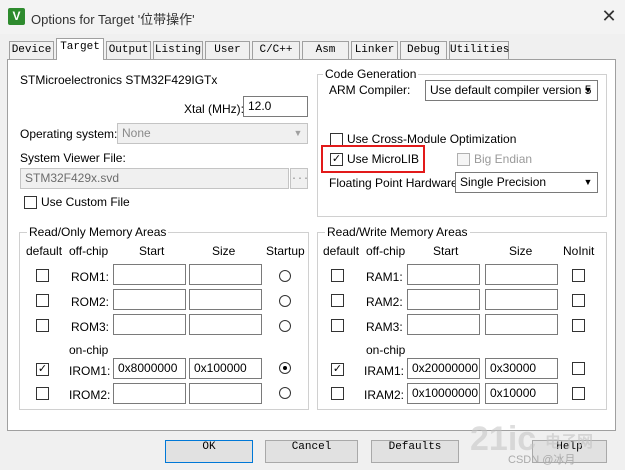 The image size is (625, 470). I want to click on rom1-label: ROM1:, so click(90, 277).